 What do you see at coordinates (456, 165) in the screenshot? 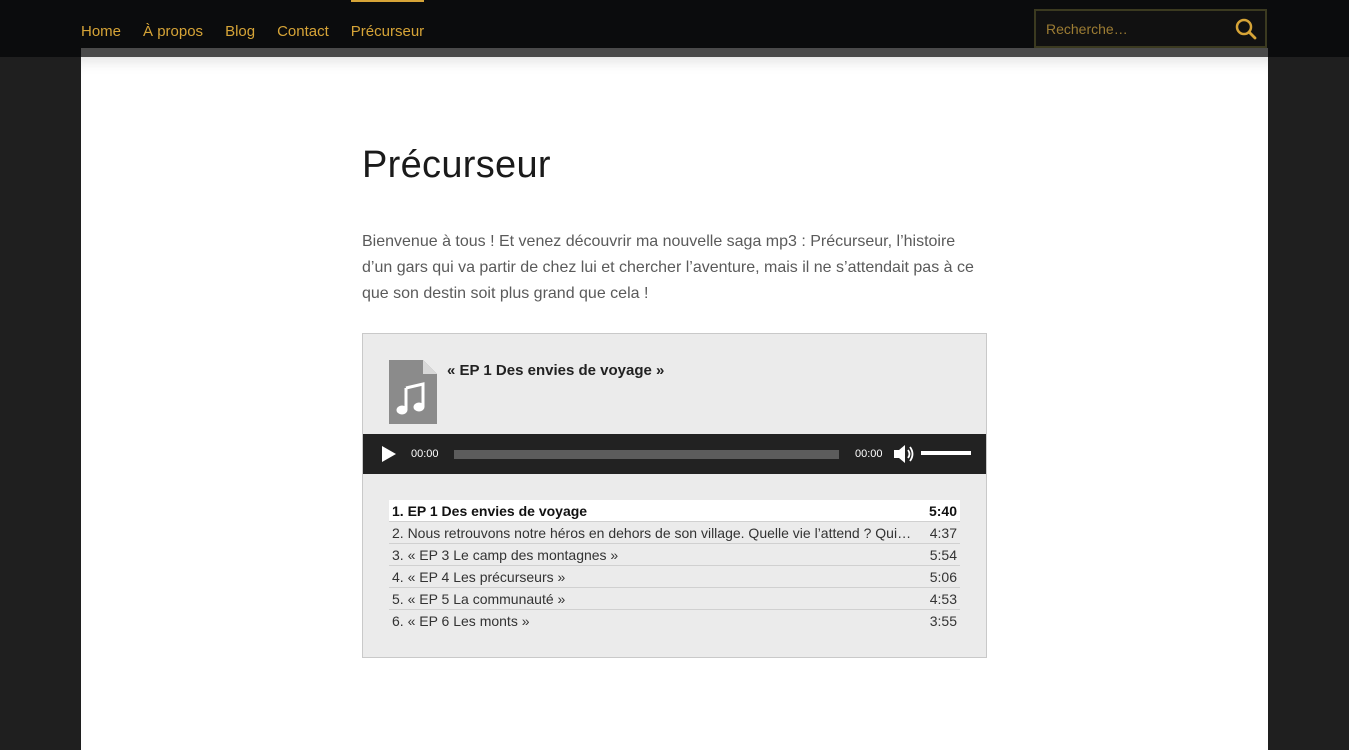
I see `page-title: Précurseur` at bounding box center [456, 165].